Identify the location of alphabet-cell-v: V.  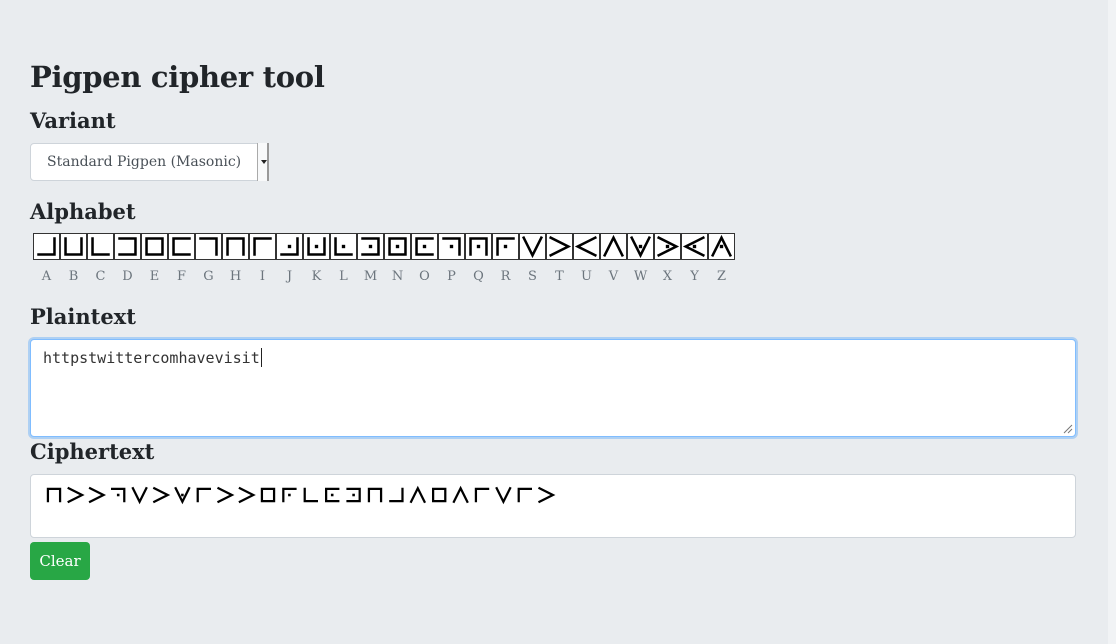
(613, 258).